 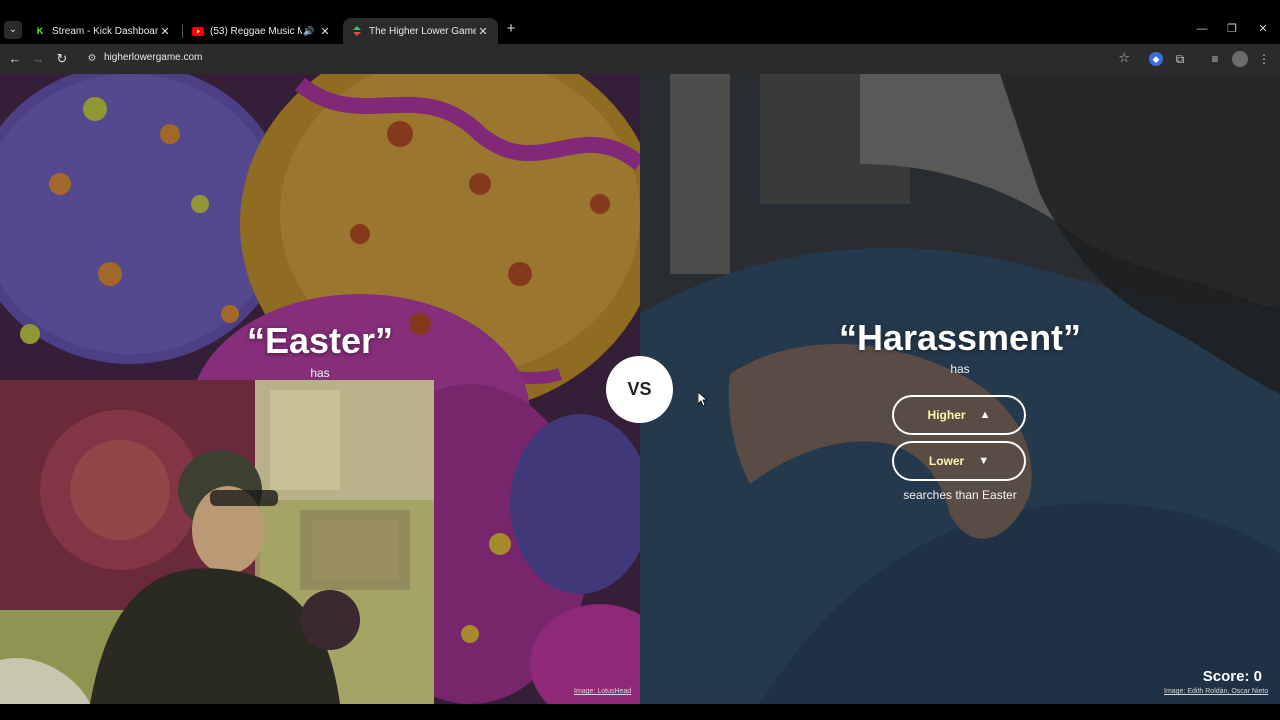 I want to click on left-image-credit: Image: LotusHead, so click(x=602, y=691).